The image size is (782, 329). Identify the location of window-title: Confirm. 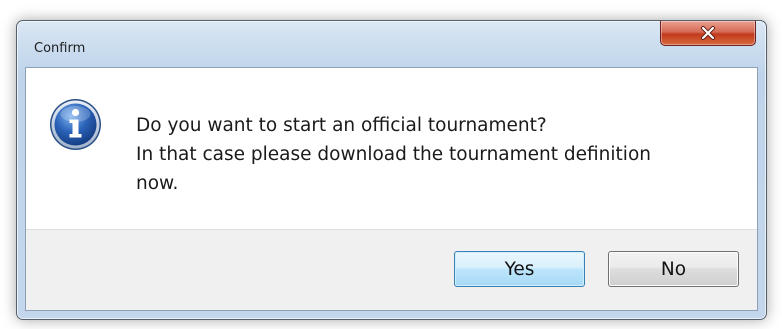
(60, 48).